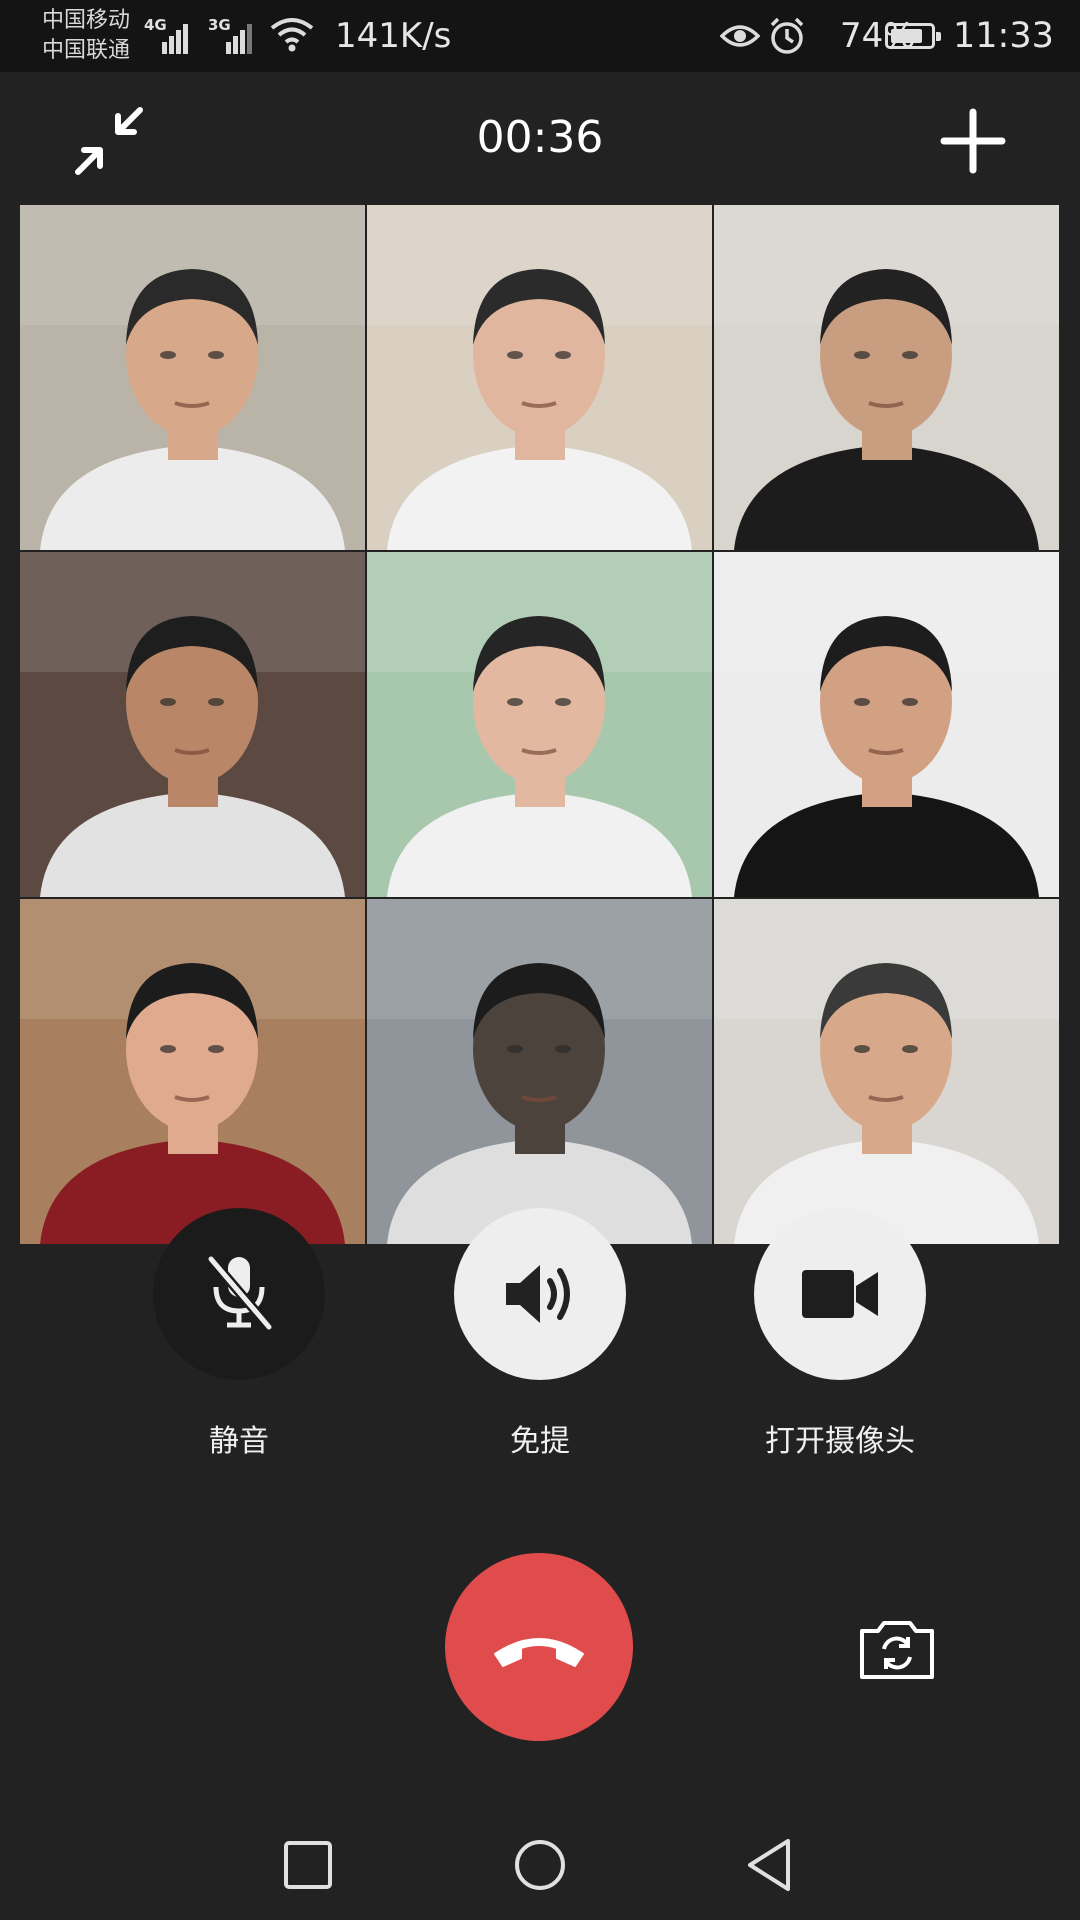  What do you see at coordinates (540, 36) in the screenshot?
I see `status-bar: 中国移动 中国联通 4G 3G 141K/s 74% 11:33` at bounding box center [540, 36].